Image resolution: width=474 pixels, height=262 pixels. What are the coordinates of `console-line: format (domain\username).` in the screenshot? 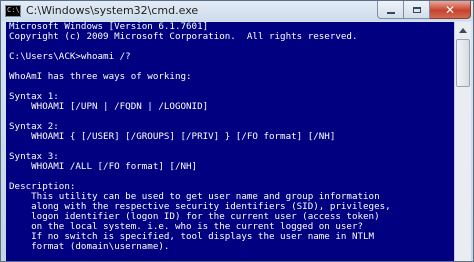 It's located at (89, 246).